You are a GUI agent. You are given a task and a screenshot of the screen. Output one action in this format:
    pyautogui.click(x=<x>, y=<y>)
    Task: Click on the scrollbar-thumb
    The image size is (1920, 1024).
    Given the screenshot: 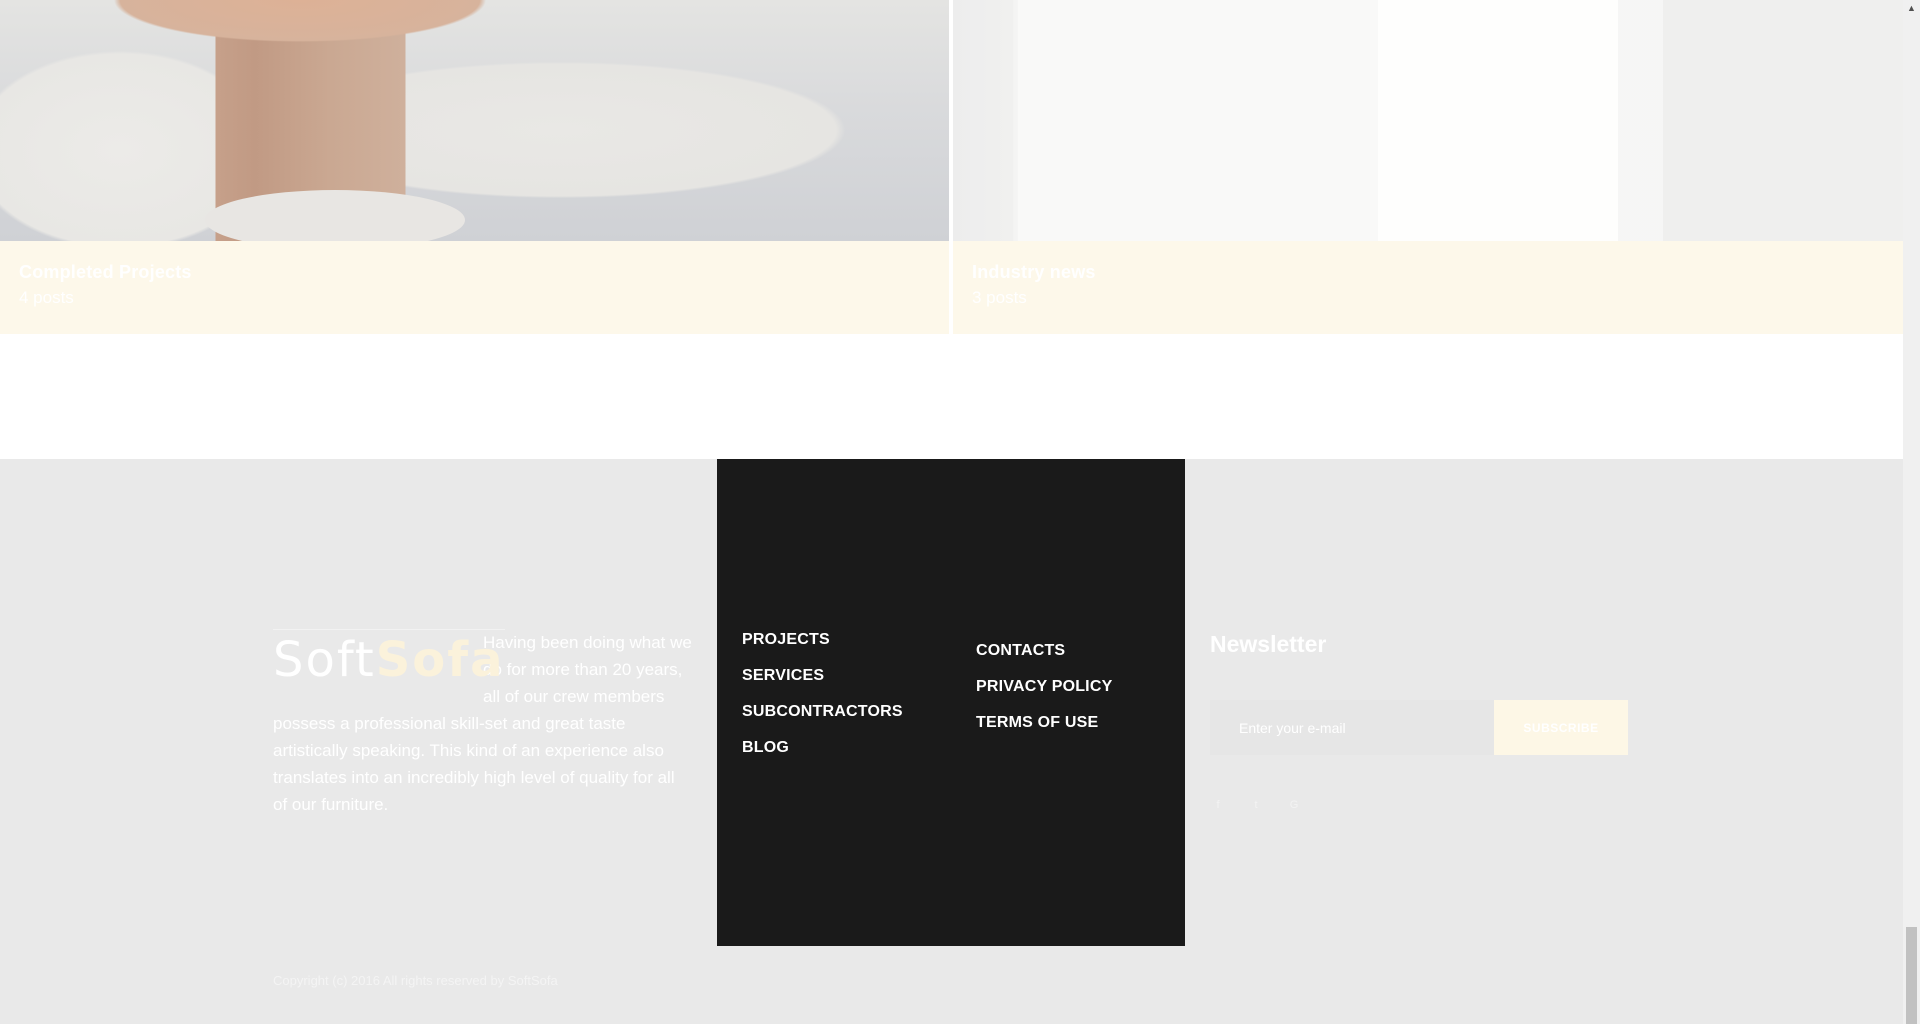 What is the action you would take?
    pyautogui.click(x=1911, y=975)
    